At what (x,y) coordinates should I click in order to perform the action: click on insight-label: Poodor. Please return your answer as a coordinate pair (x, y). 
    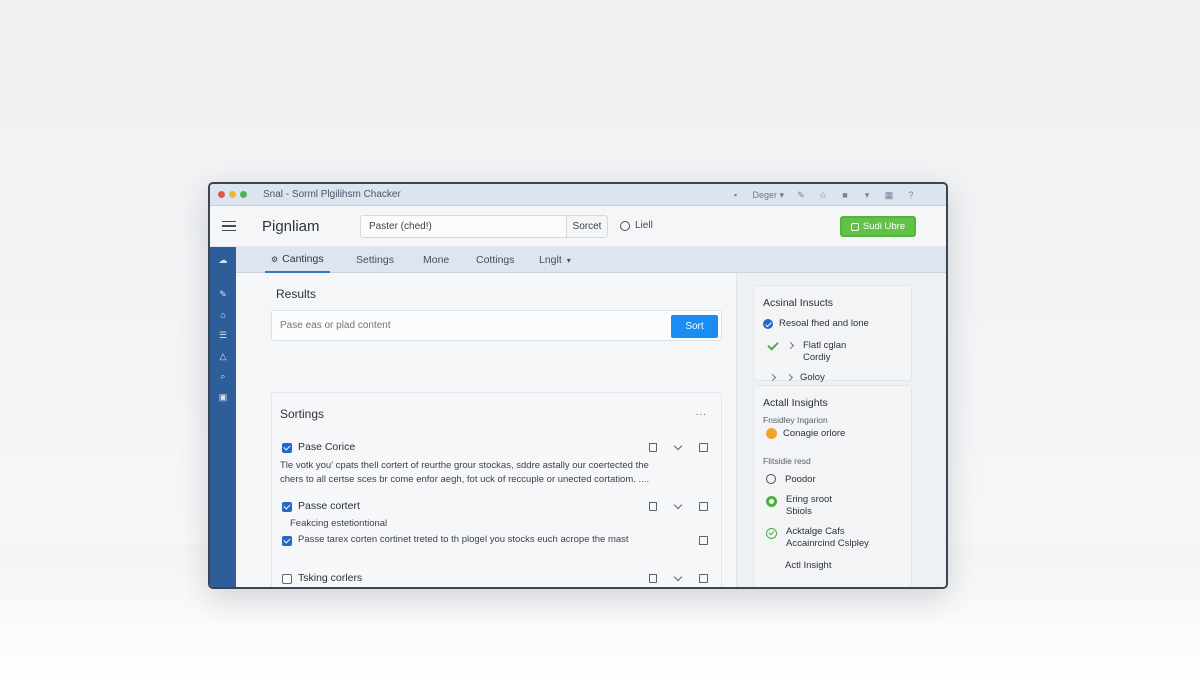
    Looking at the image, I should click on (800, 479).